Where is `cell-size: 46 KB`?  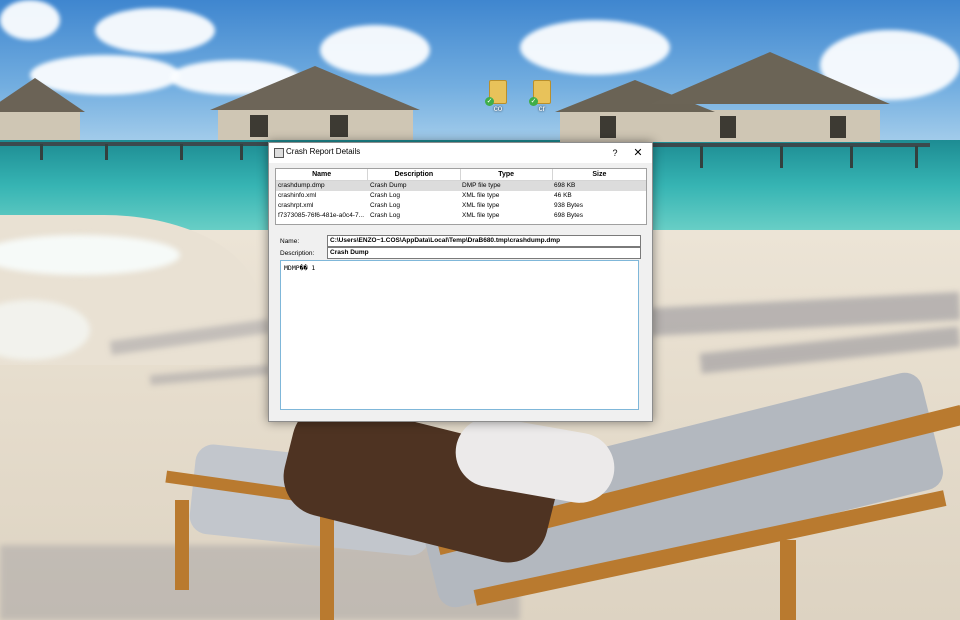 cell-size: 46 KB is located at coordinates (563, 195).